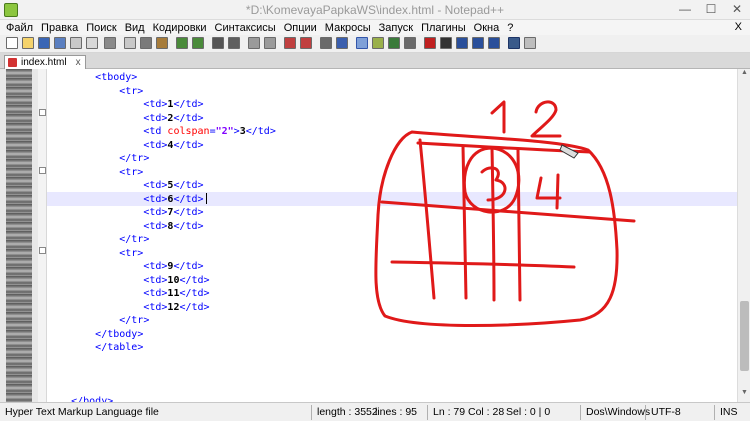 The width and height of the screenshot is (750, 421). What do you see at coordinates (744, 336) in the screenshot?
I see `scrollbar-thumb` at bounding box center [744, 336].